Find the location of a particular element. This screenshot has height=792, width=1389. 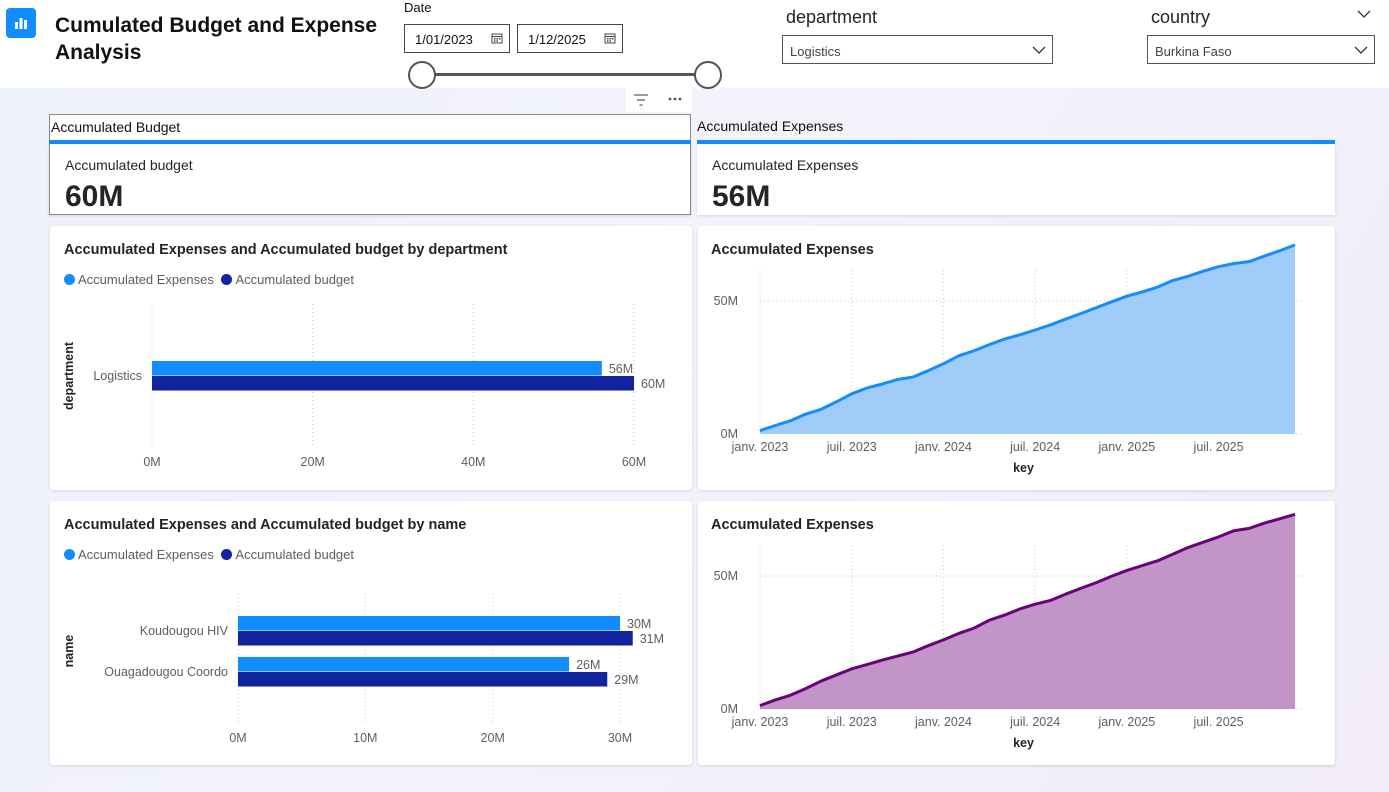

y-axis-title: name is located at coordinates (69, 651).